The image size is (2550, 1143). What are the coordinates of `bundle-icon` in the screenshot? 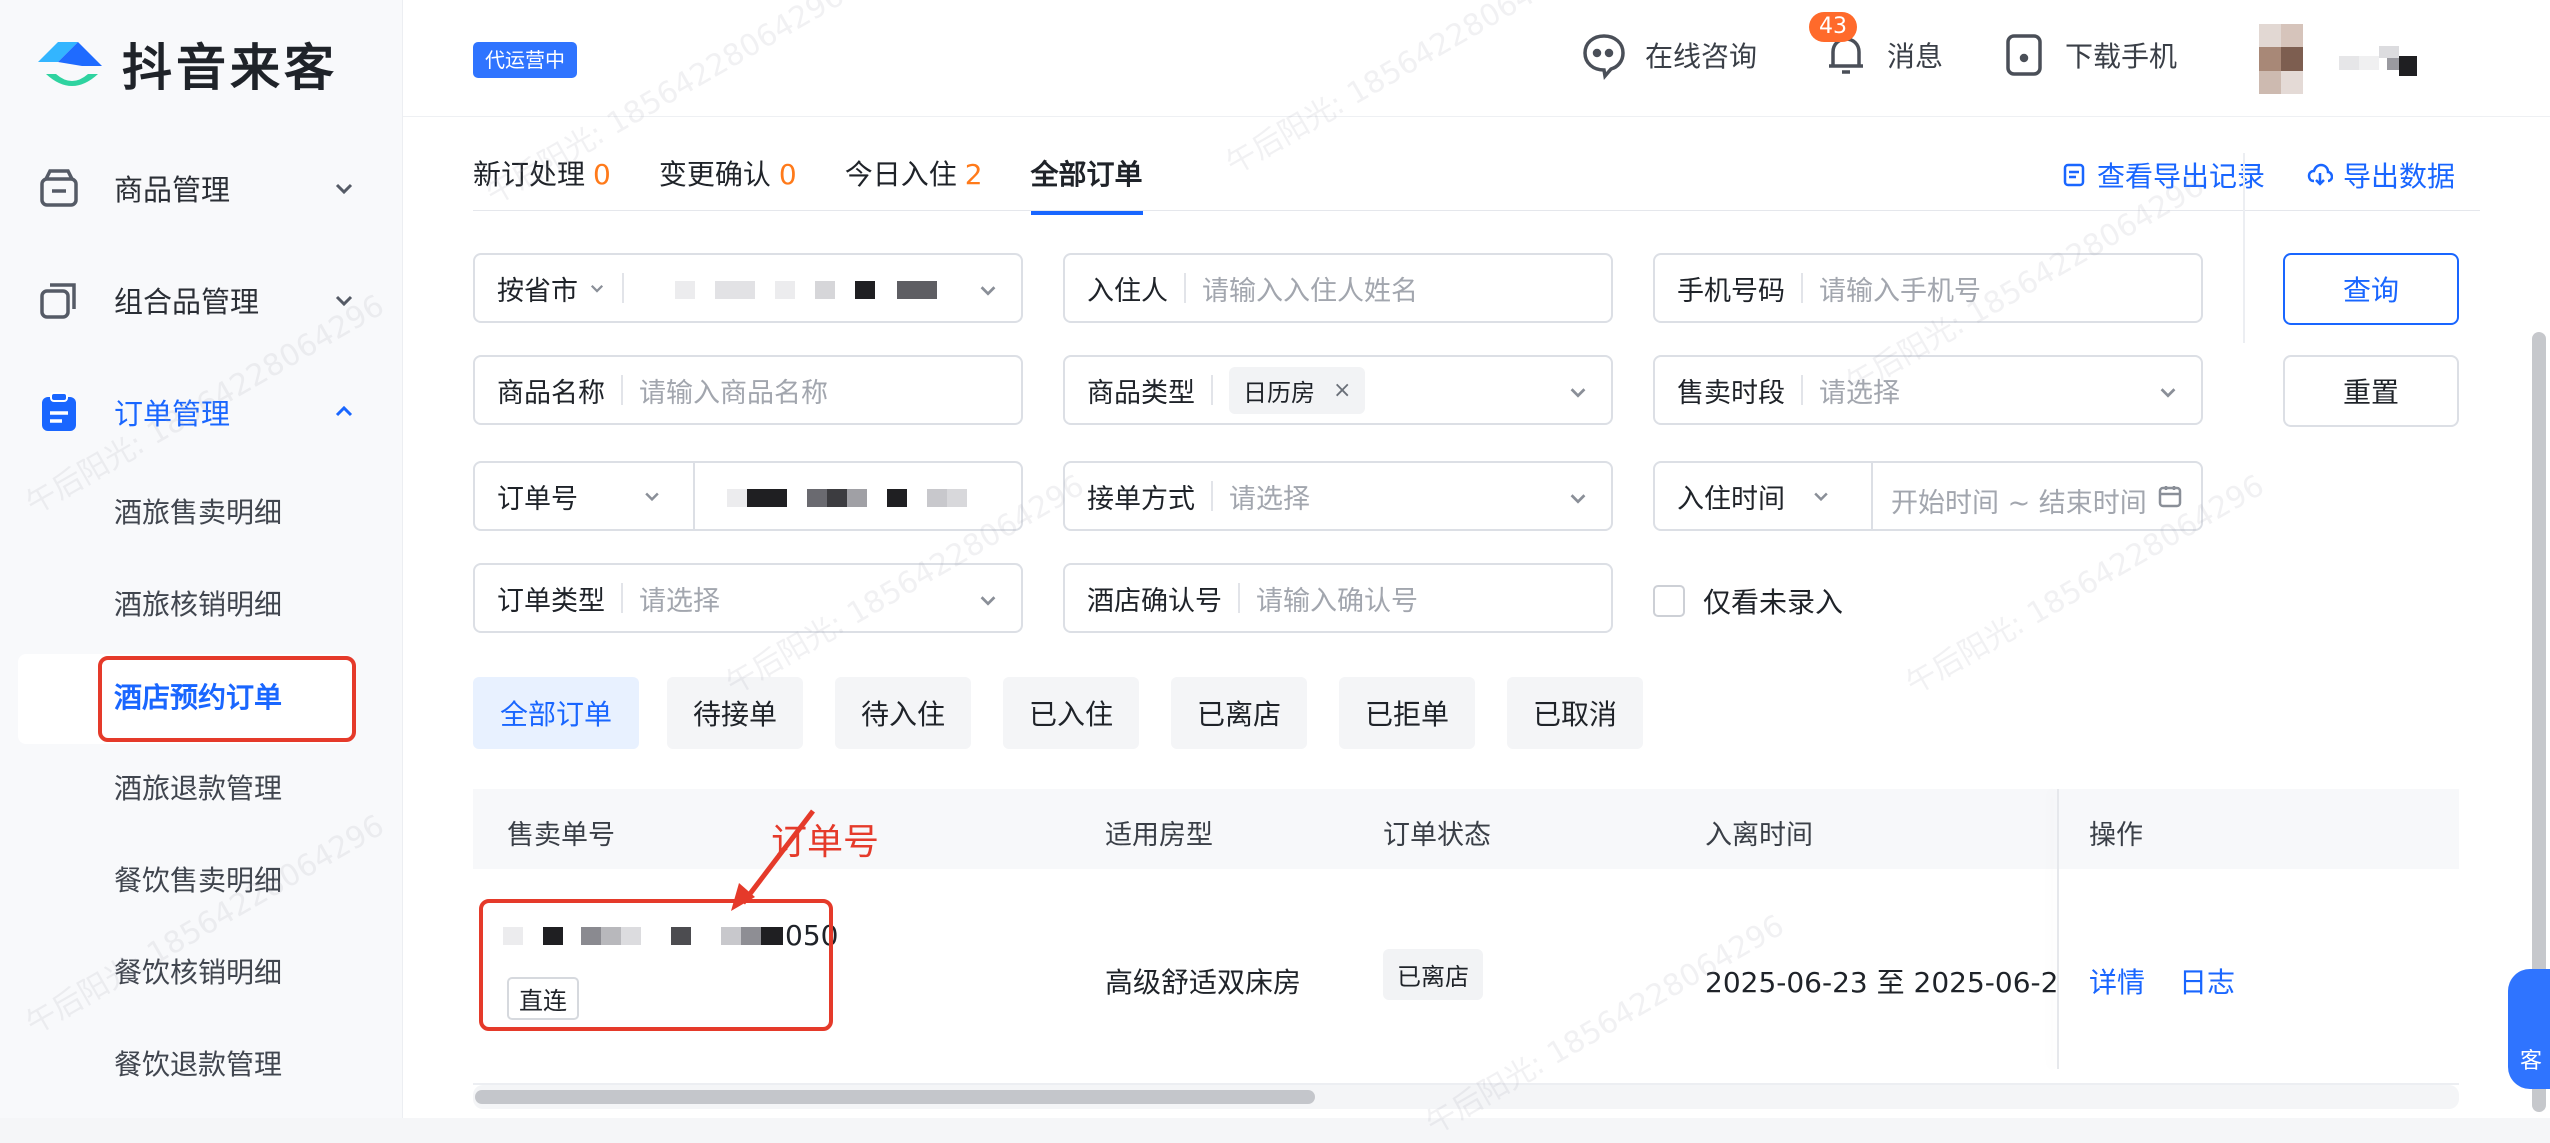 It's located at (58, 301).